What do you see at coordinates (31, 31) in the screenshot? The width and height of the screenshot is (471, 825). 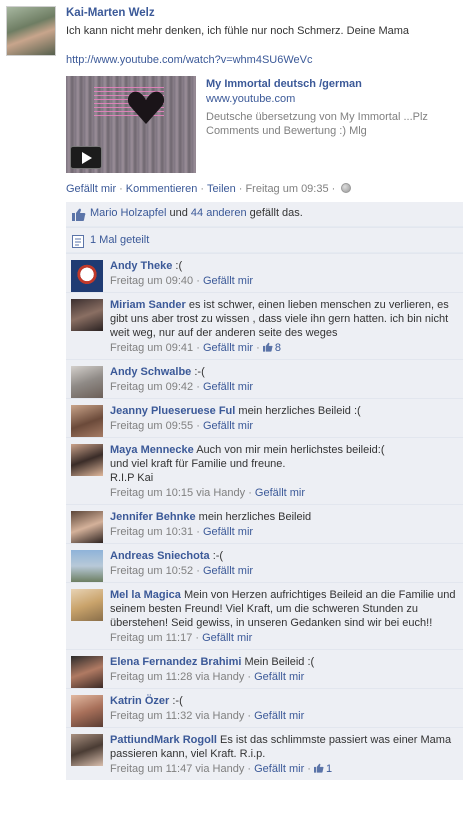 I see `author-avatar` at bounding box center [31, 31].